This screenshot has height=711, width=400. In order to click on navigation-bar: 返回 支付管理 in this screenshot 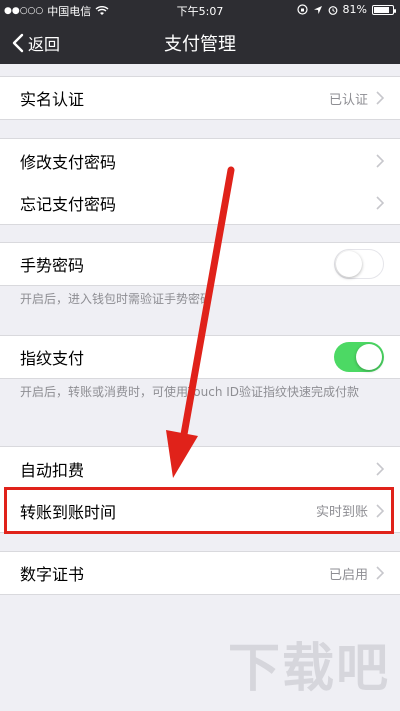, I will do `click(200, 42)`.